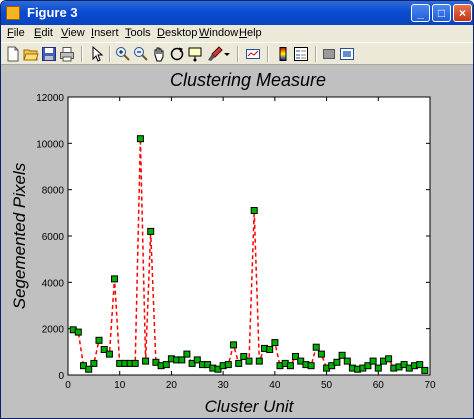 The image size is (474, 419). Describe the element at coordinates (53, 330) in the screenshot. I see `y-tick-label: 2000` at that location.